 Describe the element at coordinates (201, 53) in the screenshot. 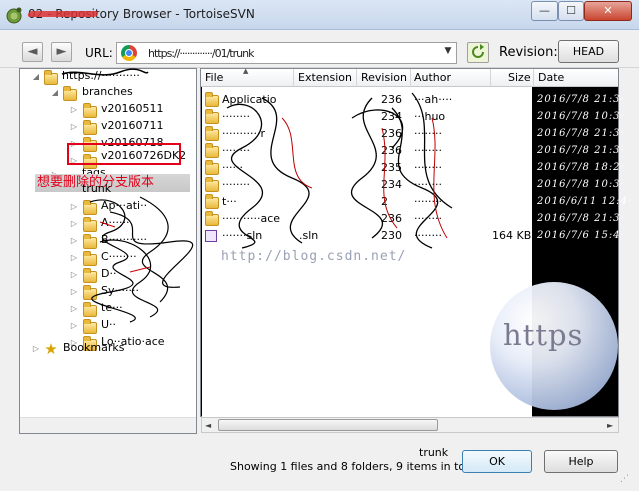

I see `url-value: https://·············/01/trunk` at that location.